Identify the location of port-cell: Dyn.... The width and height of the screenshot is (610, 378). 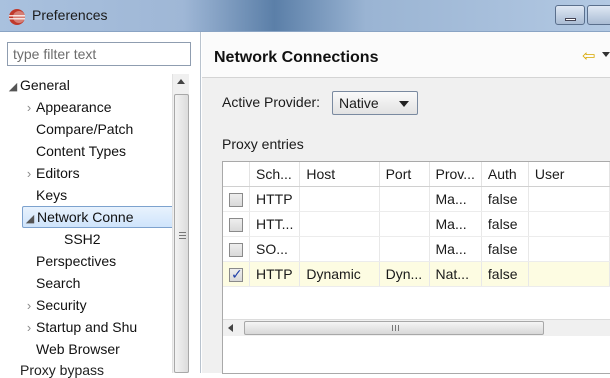
(404, 274).